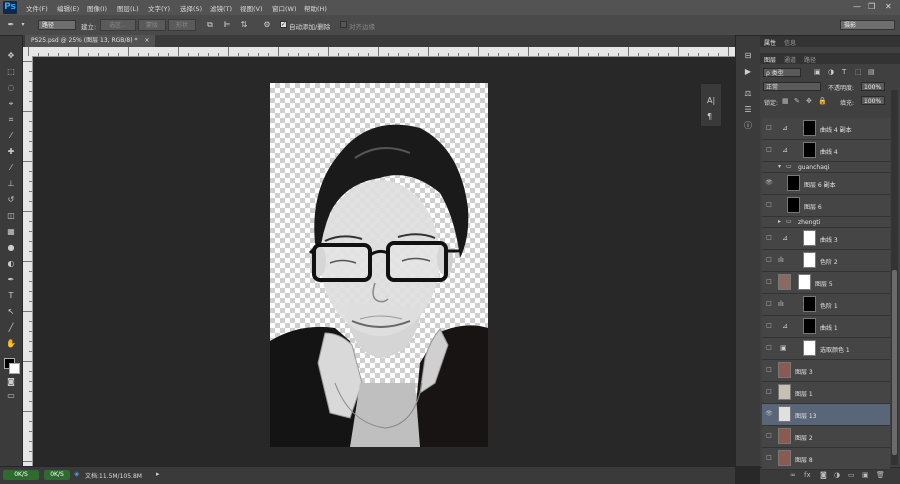 The image size is (900, 484). Describe the element at coordinates (191, 8) in the screenshot. I see `menu-select: 选择(S)` at that location.